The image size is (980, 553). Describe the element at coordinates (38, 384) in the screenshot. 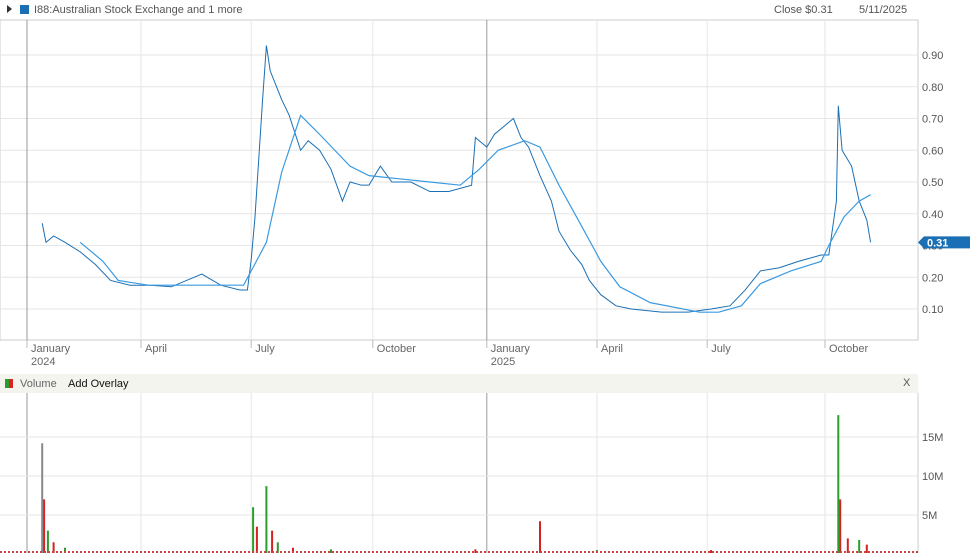

I see `volume-label: Volume` at that location.